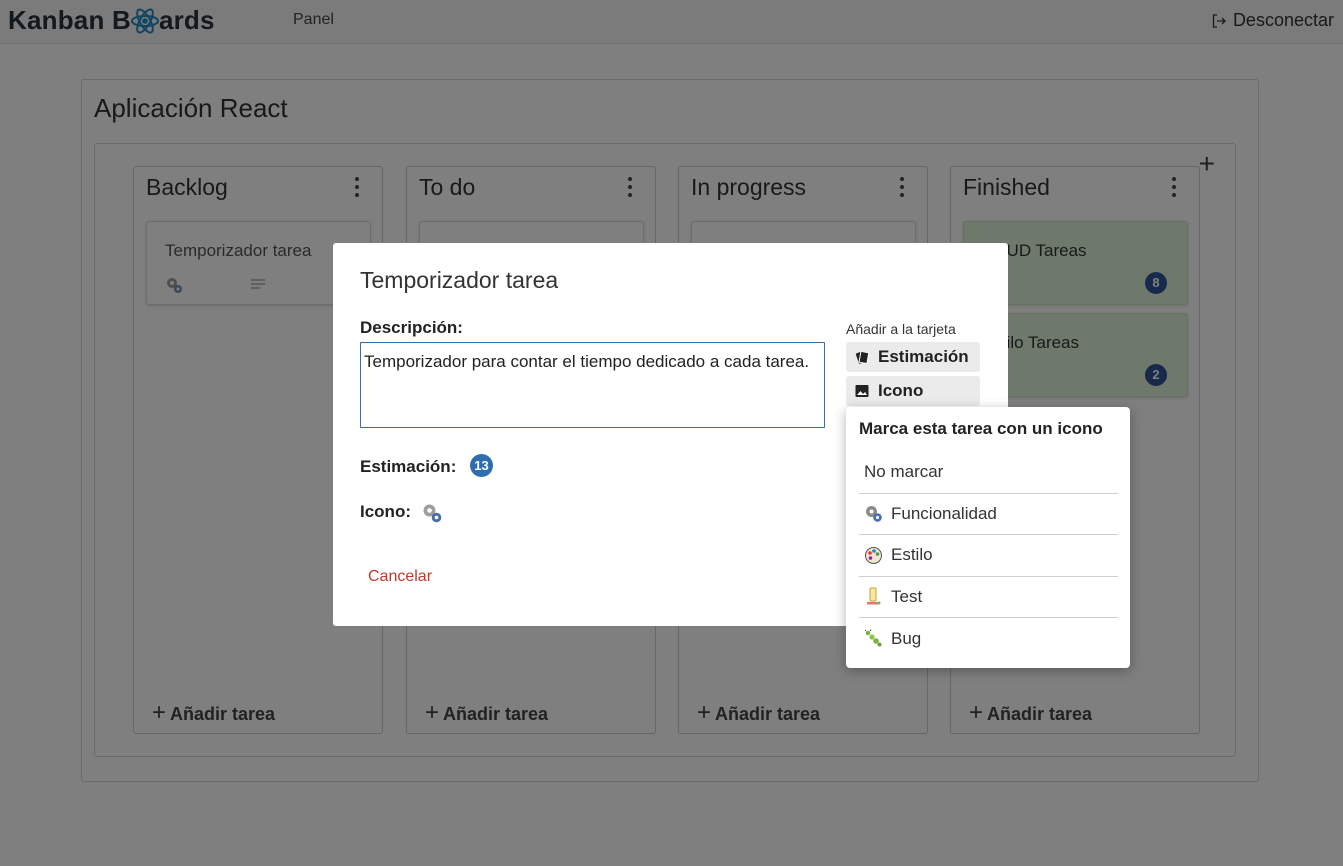  I want to click on icon-option-estilo: Estilo, so click(988, 556).